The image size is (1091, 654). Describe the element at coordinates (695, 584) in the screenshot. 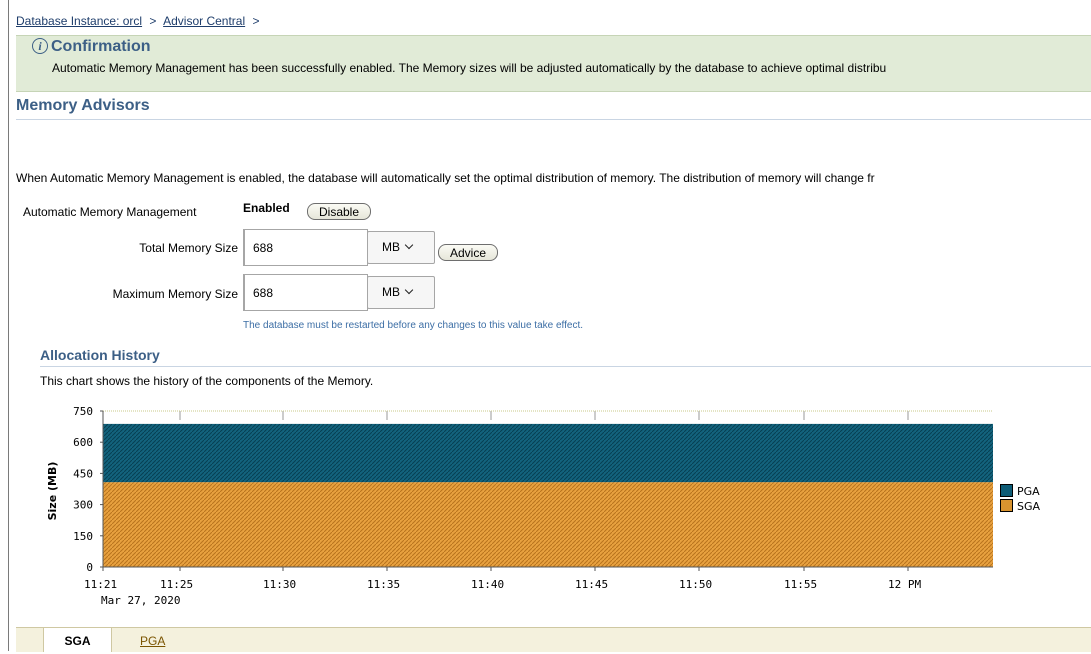

I see `x-tick-label: 11:50` at that location.